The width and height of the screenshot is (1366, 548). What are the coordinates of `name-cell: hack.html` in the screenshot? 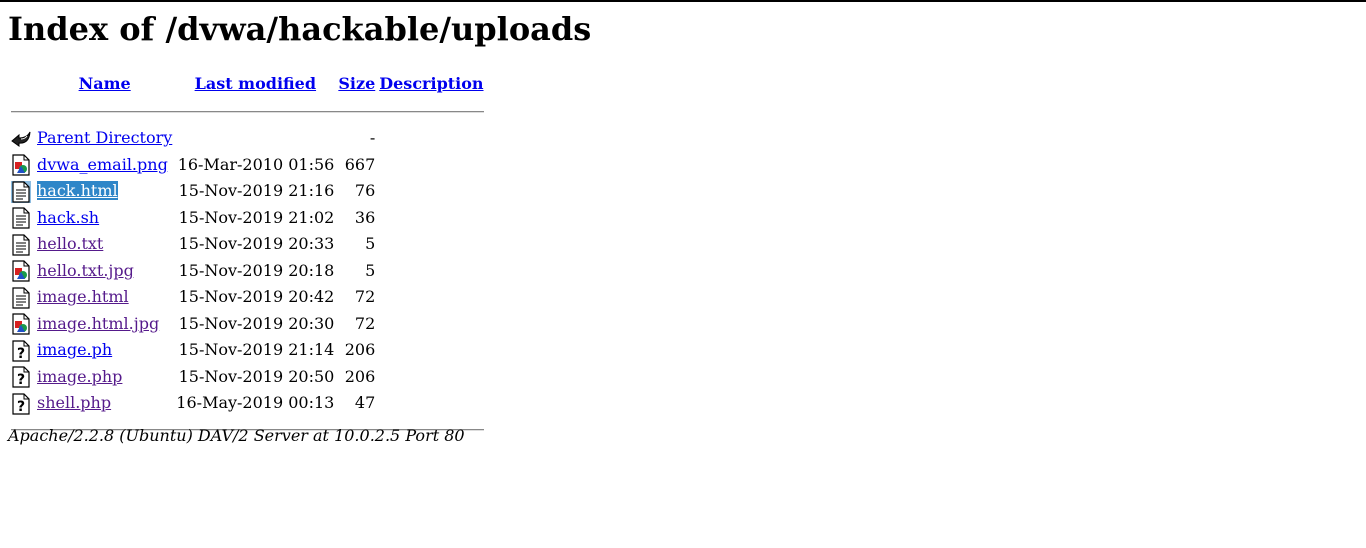 It's located at (104, 191).